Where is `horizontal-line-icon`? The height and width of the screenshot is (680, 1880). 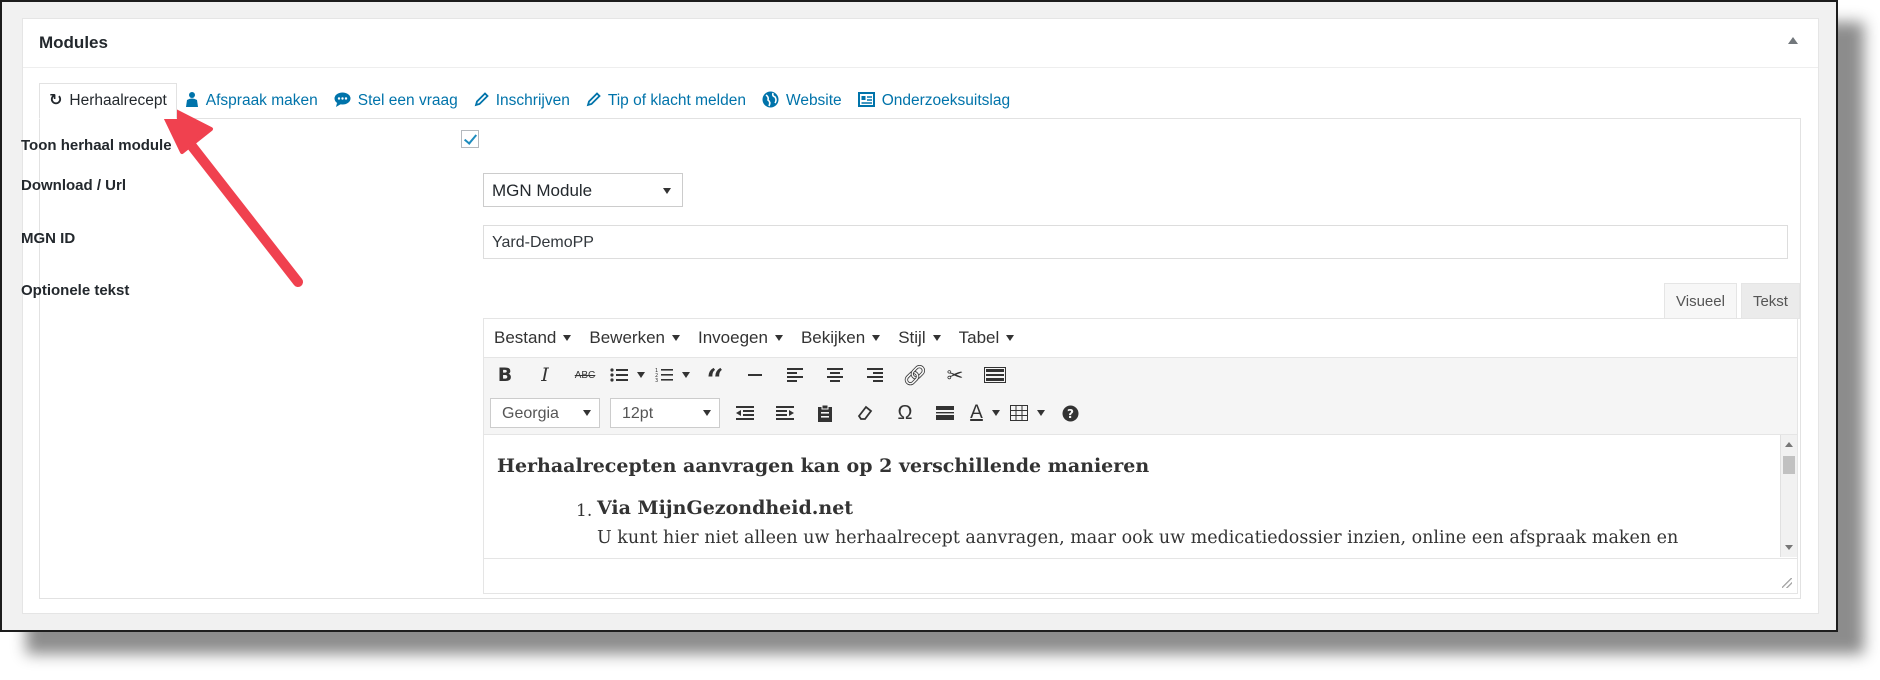
horizontal-line-icon is located at coordinates (755, 375).